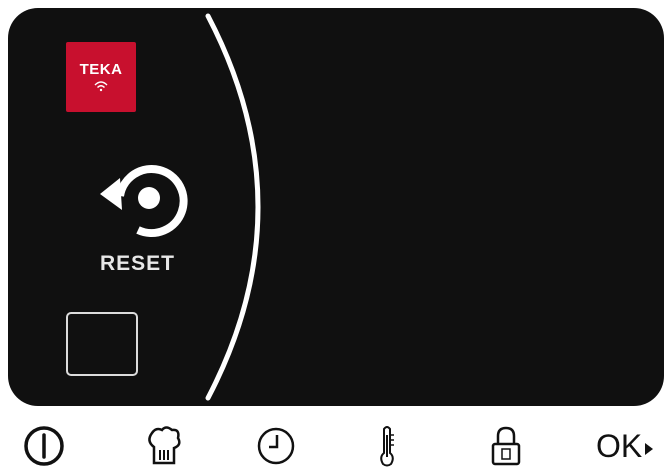  Describe the element at coordinates (138, 263) in the screenshot. I see `reset-label: RESET` at that location.